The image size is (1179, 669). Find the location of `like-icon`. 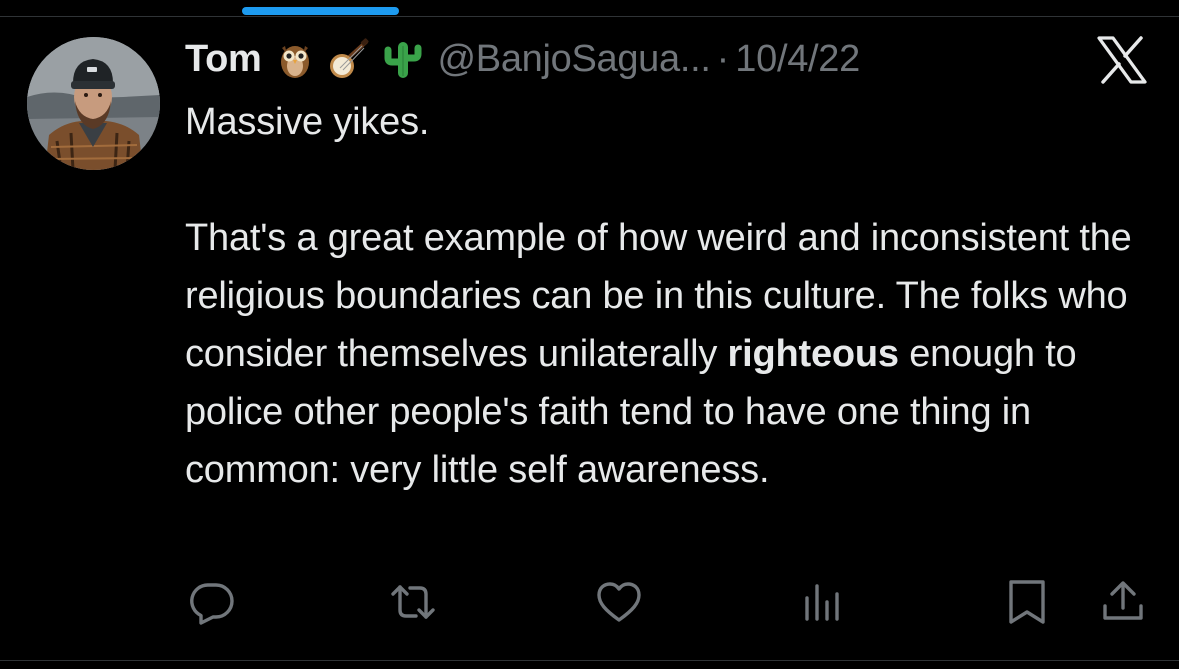

like-icon is located at coordinates (619, 602).